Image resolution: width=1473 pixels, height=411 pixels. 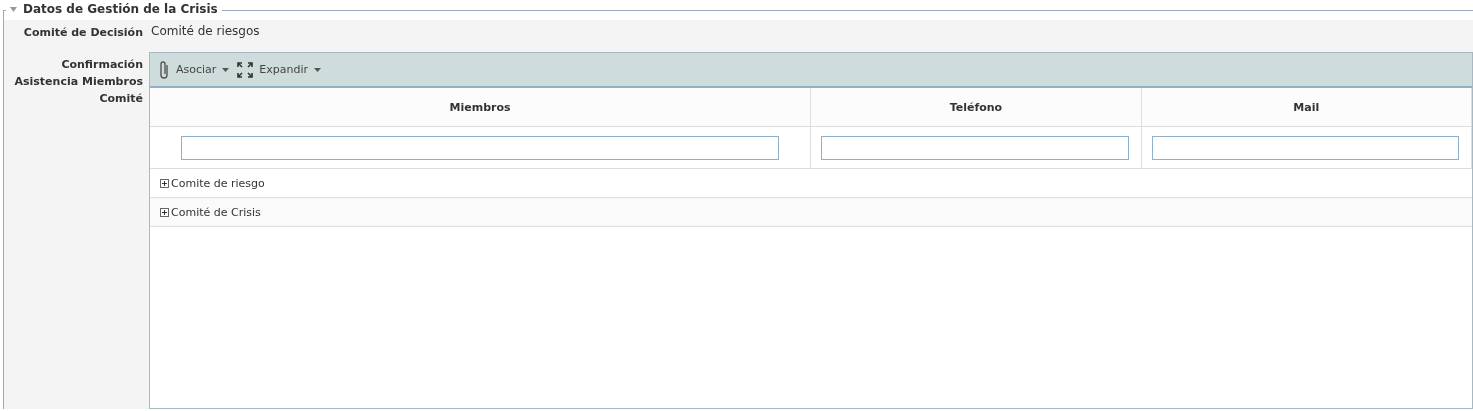 What do you see at coordinates (245, 69) in the screenshot?
I see `expand-icon` at bounding box center [245, 69].